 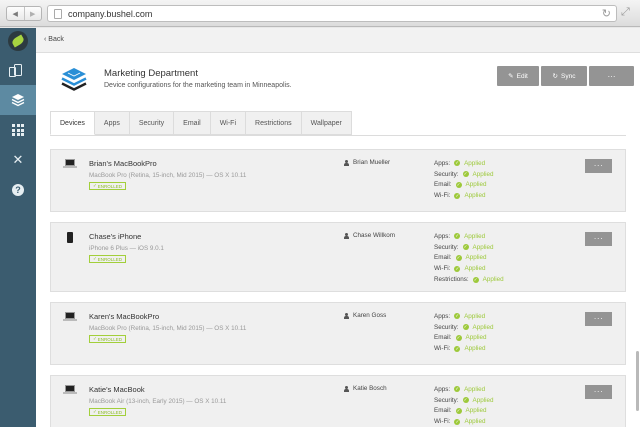 I want to click on owner-name: Karen Goss, so click(x=370, y=315).